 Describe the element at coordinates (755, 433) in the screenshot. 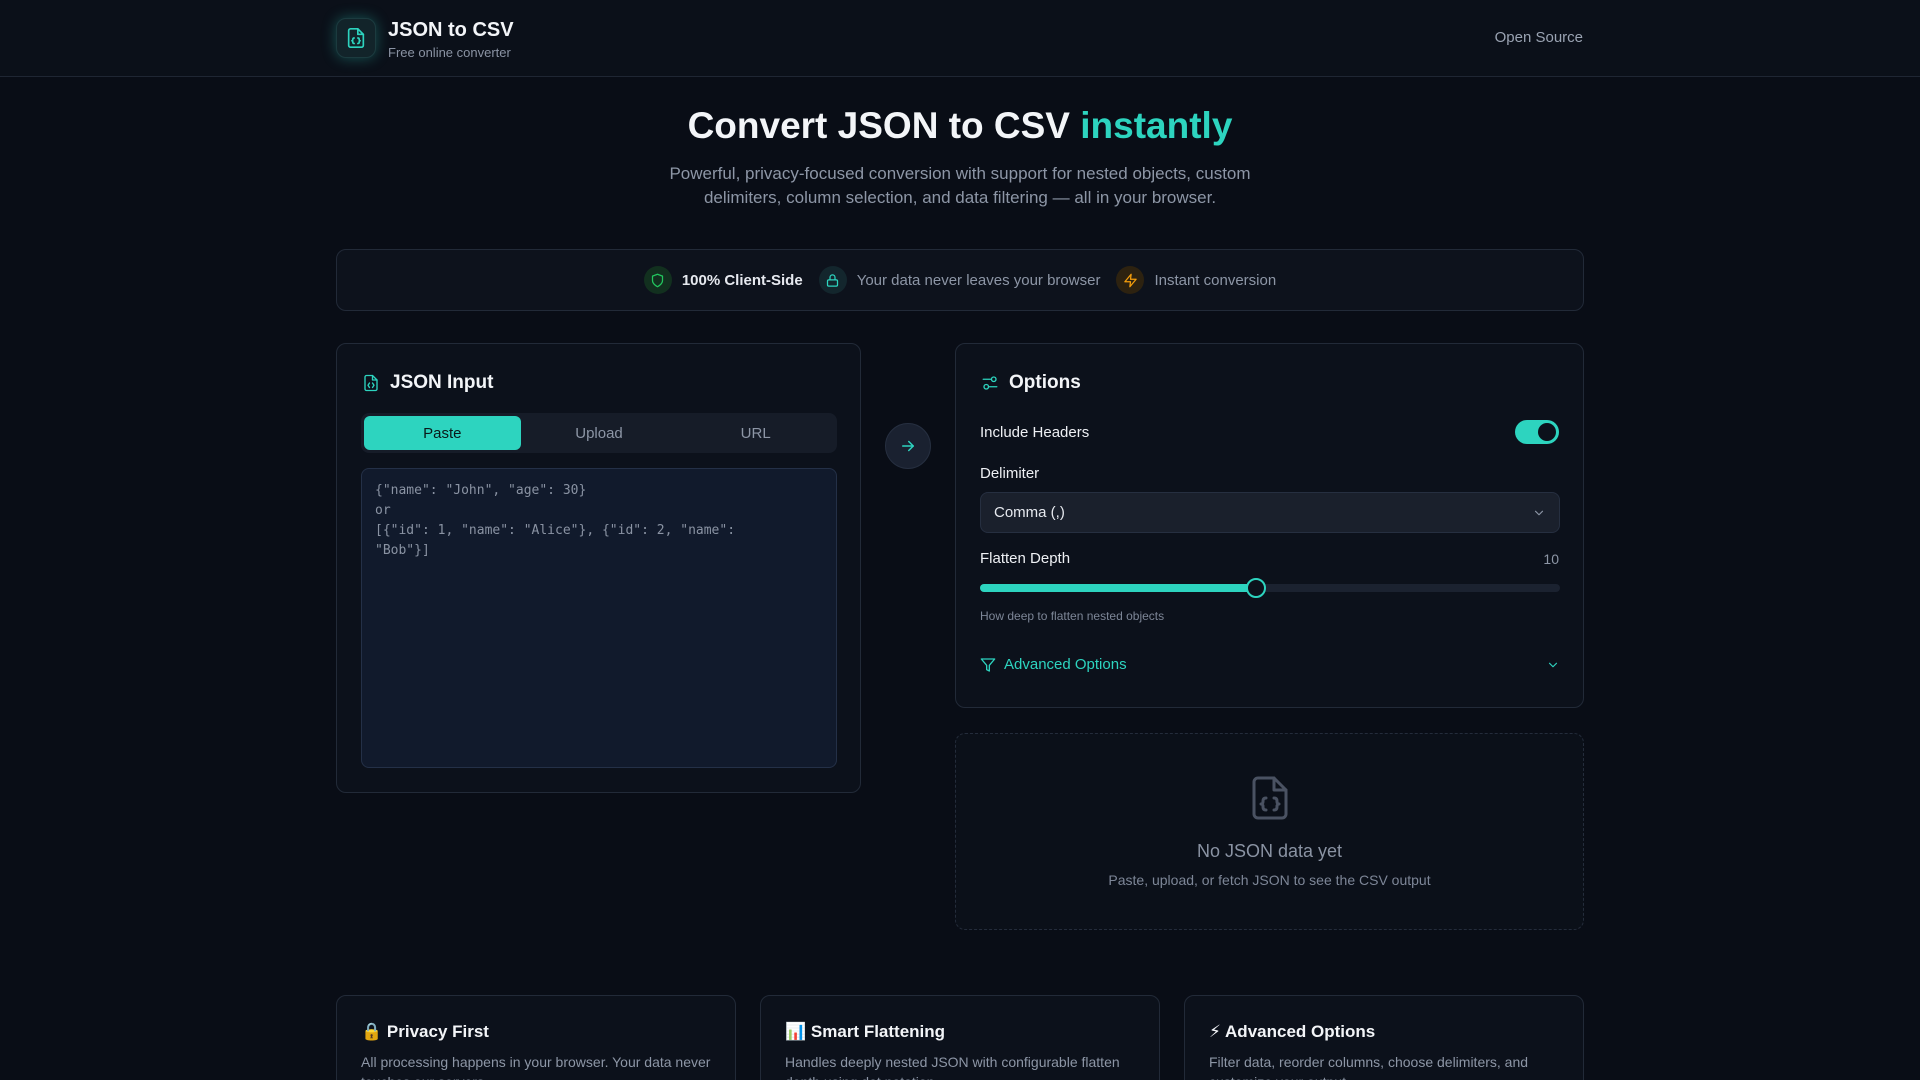

I see `tab-url: URL` at that location.